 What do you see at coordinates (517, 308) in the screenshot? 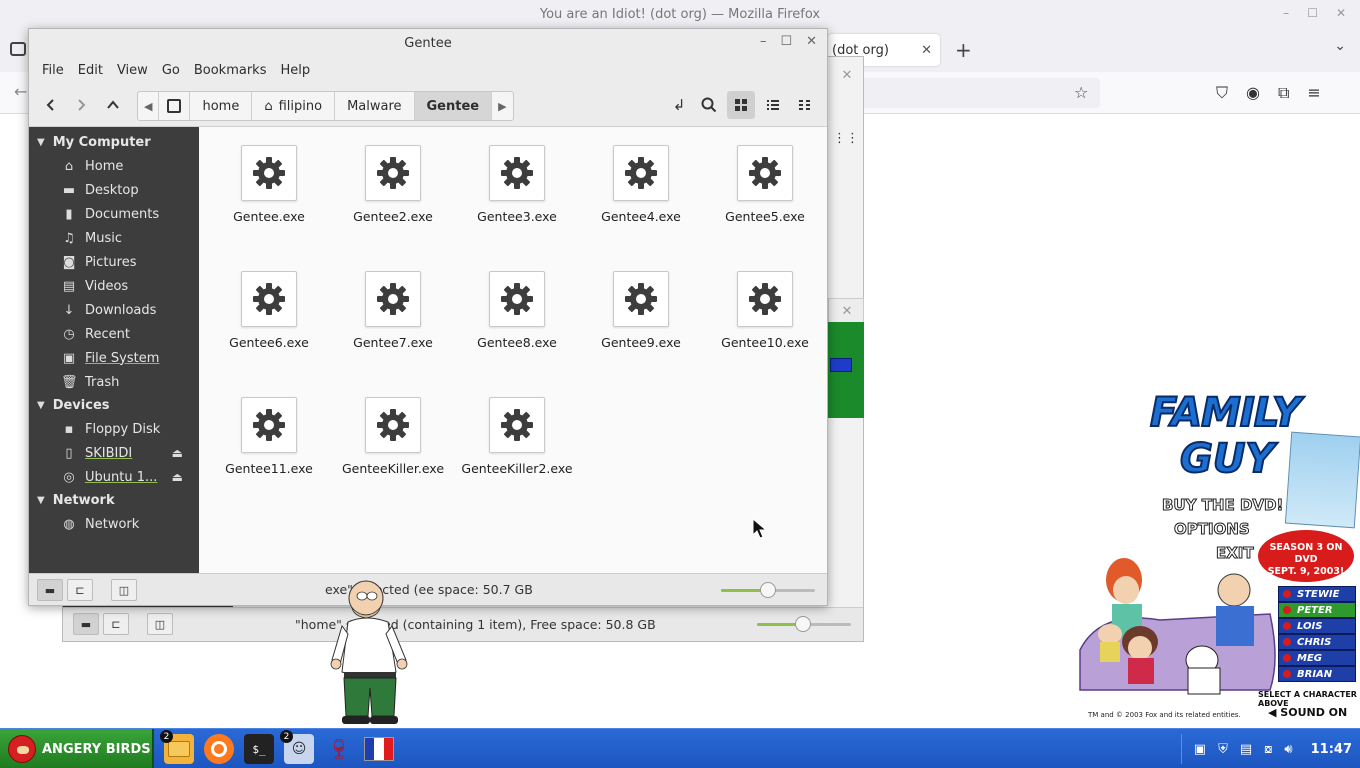
I see `file-item: Gentee8.exe` at bounding box center [517, 308].